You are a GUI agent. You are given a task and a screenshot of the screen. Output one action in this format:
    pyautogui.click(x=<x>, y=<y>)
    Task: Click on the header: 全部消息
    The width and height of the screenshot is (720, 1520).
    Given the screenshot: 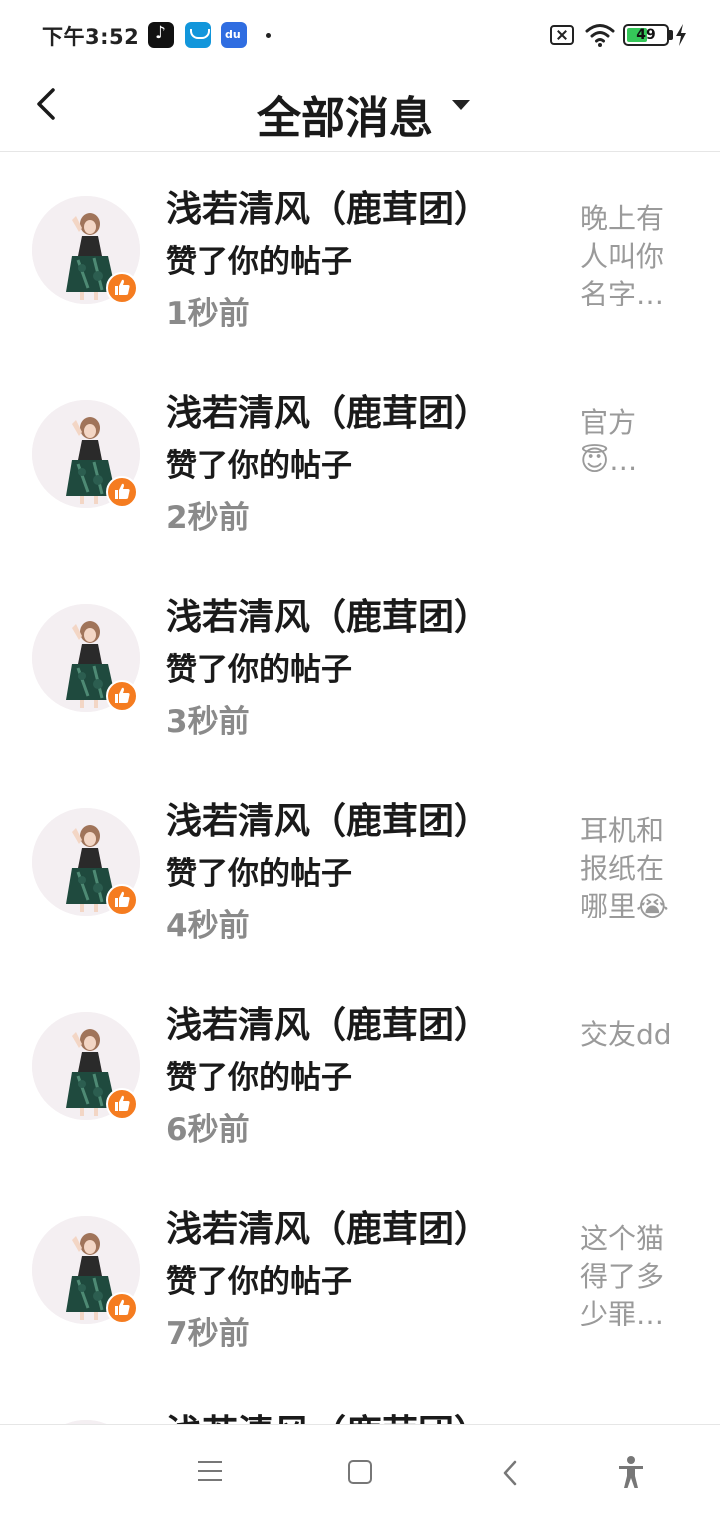 What is the action you would take?
    pyautogui.click(x=360, y=111)
    